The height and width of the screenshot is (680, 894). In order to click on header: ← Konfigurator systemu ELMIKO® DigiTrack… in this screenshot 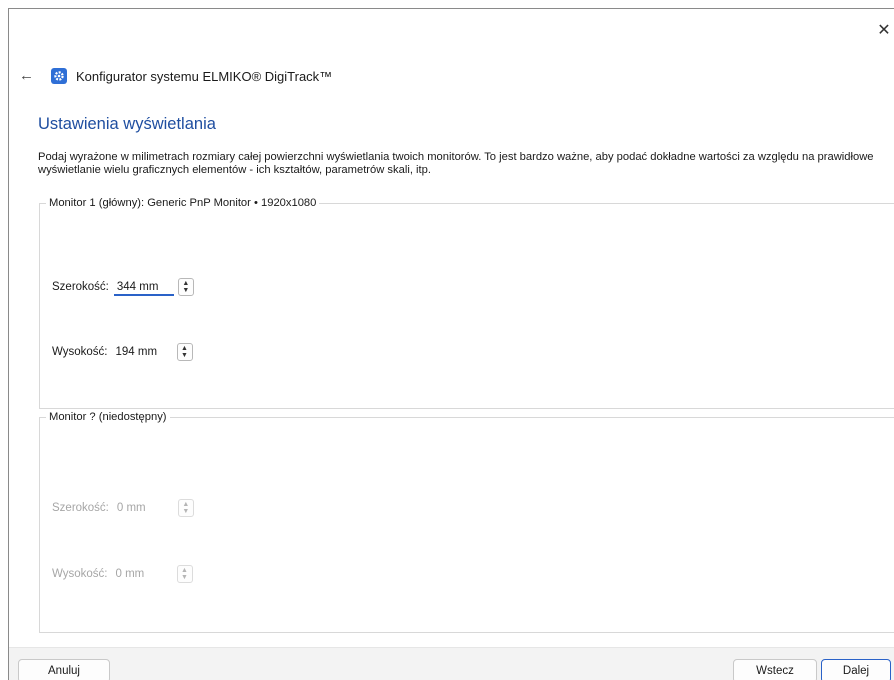, I will do `click(175, 76)`.